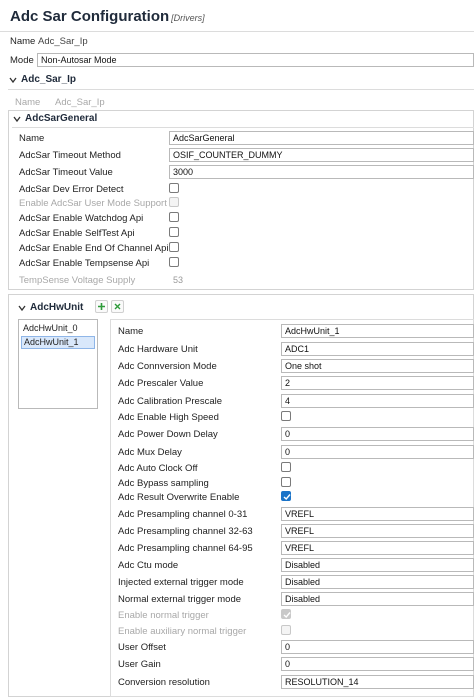  What do you see at coordinates (377, 582) in the screenshot?
I see `injected-select: Disabled` at bounding box center [377, 582].